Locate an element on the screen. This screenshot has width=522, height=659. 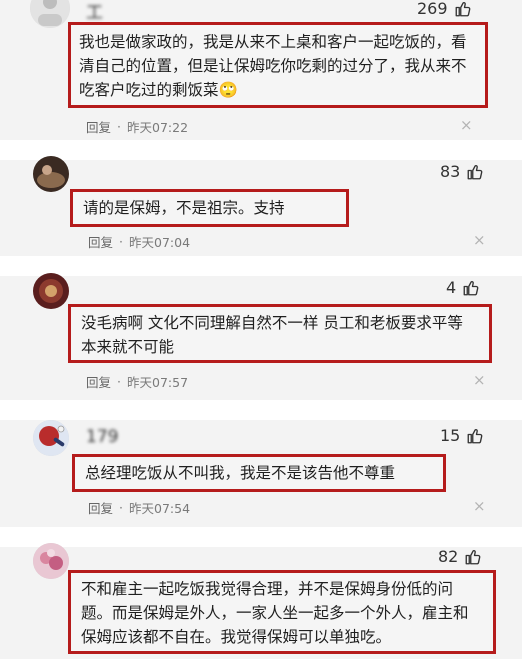
like-count: 15 is located at coordinates (450, 435).